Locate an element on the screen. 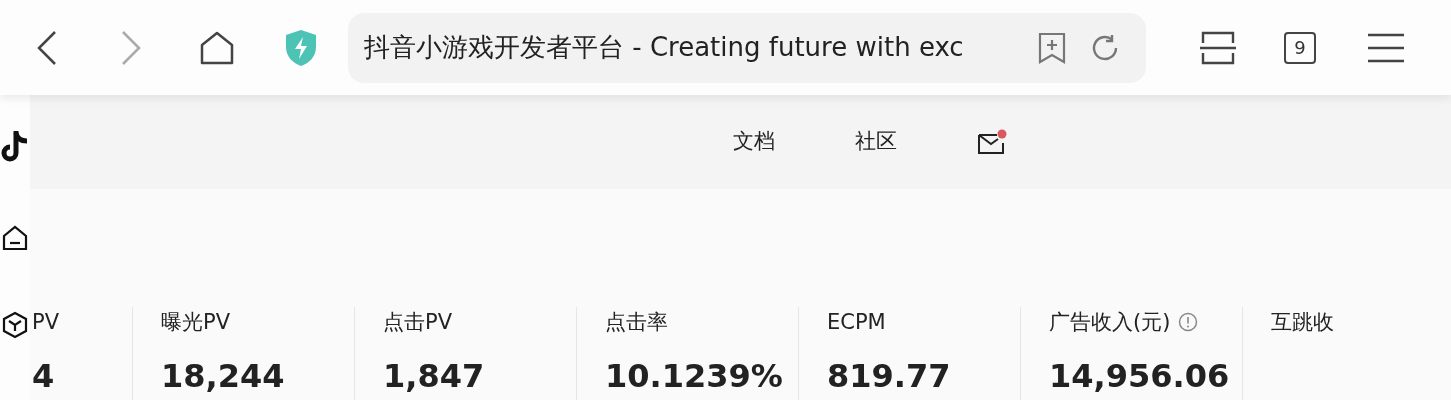 The width and height of the screenshot is (1451, 400). metric-value: 10.1239% is located at coordinates (694, 376).